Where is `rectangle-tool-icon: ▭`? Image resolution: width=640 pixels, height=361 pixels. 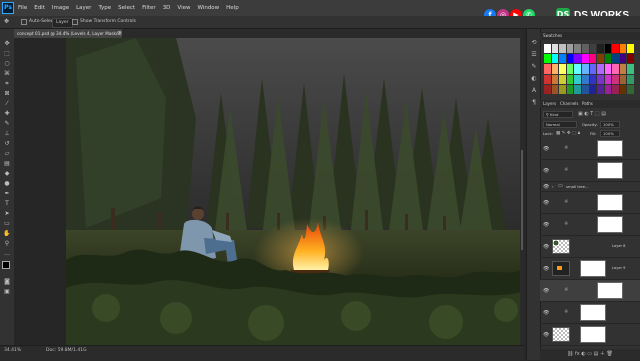 rectangle-tool-icon: ▭ is located at coordinates (7, 224).